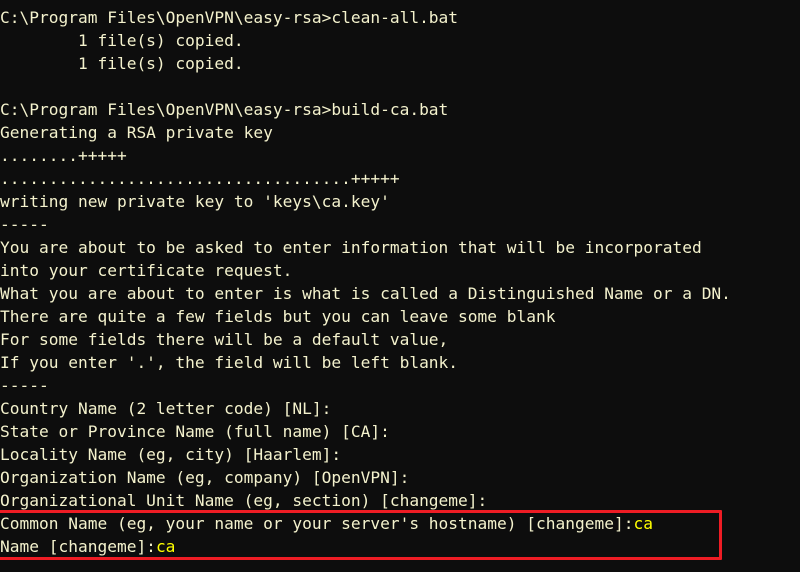 The height and width of the screenshot is (572, 800). What do you see at coordinates (195, 201) in the screenshot?
I see `terminal-line-text: writing new private key to 'keys\ca.key'` at bounding box center [195, 201].